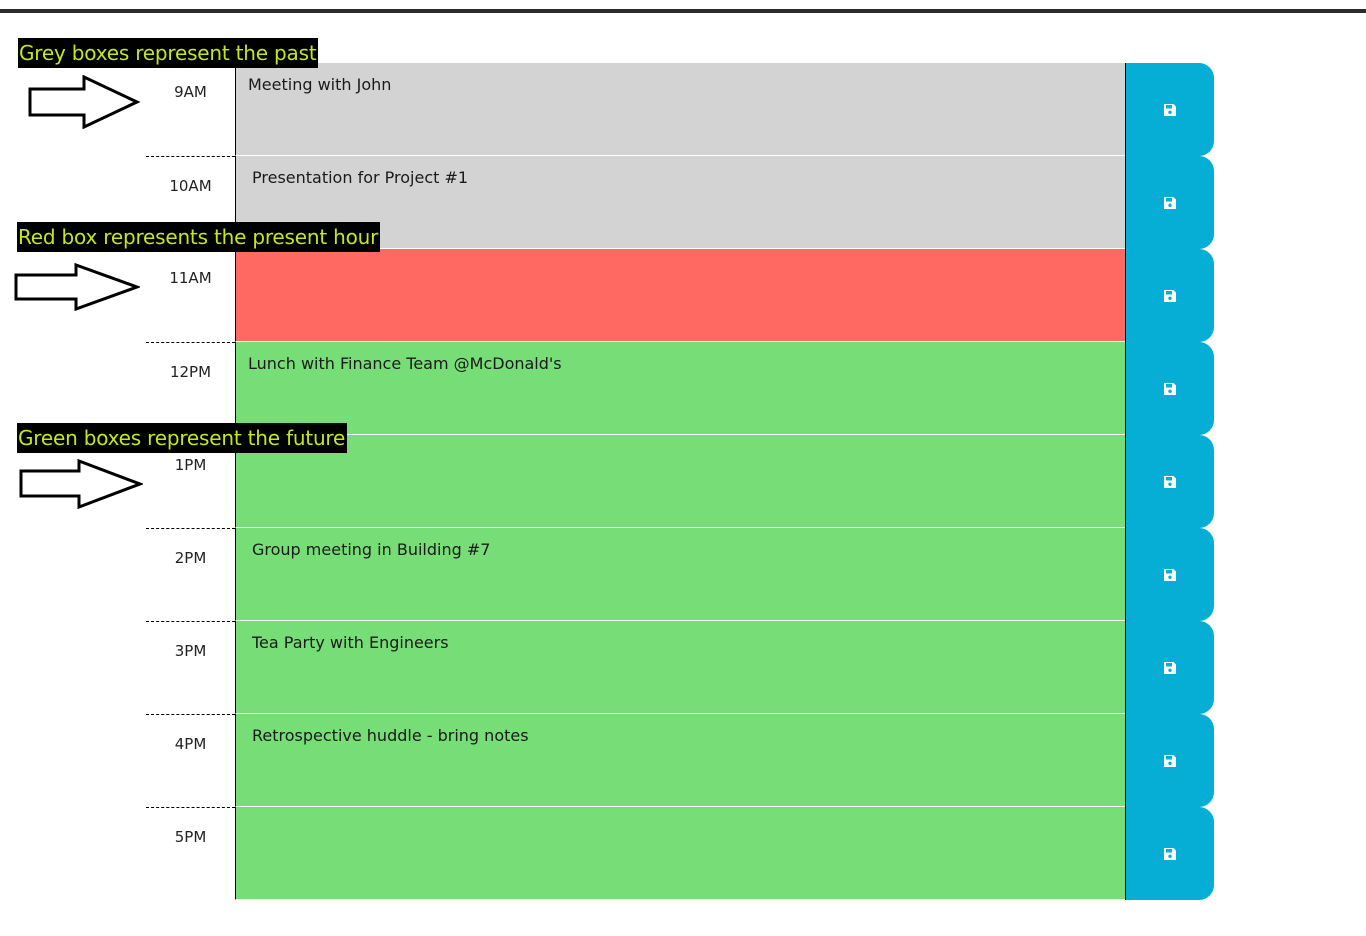  I want to click on time-block-row: 3PM Tea Party with Engineers, so click(680, 667).